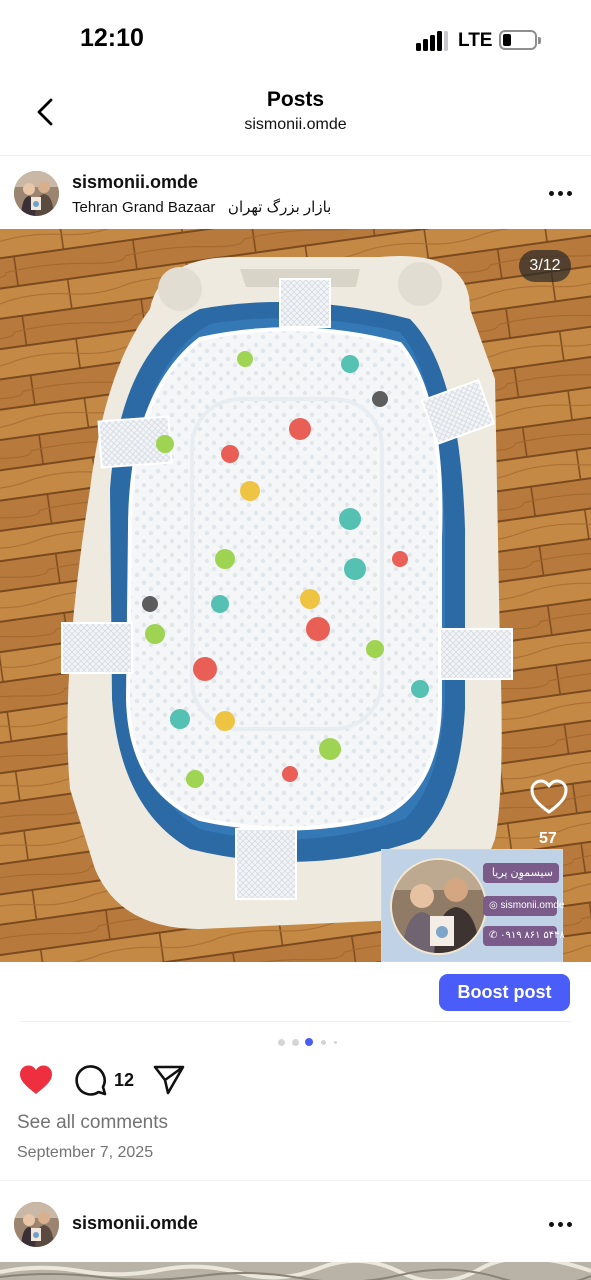  I want to click on carousel-pager, so click(295, 1043).